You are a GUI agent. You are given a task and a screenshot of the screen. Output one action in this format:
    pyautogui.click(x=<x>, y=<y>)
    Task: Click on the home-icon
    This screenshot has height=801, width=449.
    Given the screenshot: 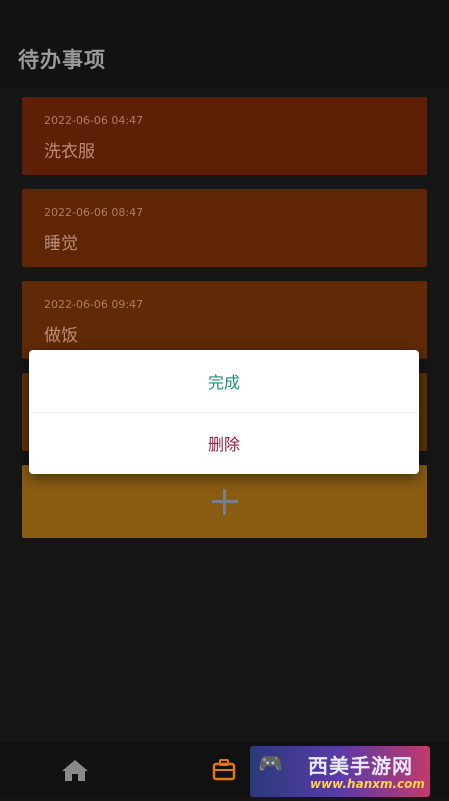 What is the action you would take?
    pyautogui.click(x=75, y=770)
    